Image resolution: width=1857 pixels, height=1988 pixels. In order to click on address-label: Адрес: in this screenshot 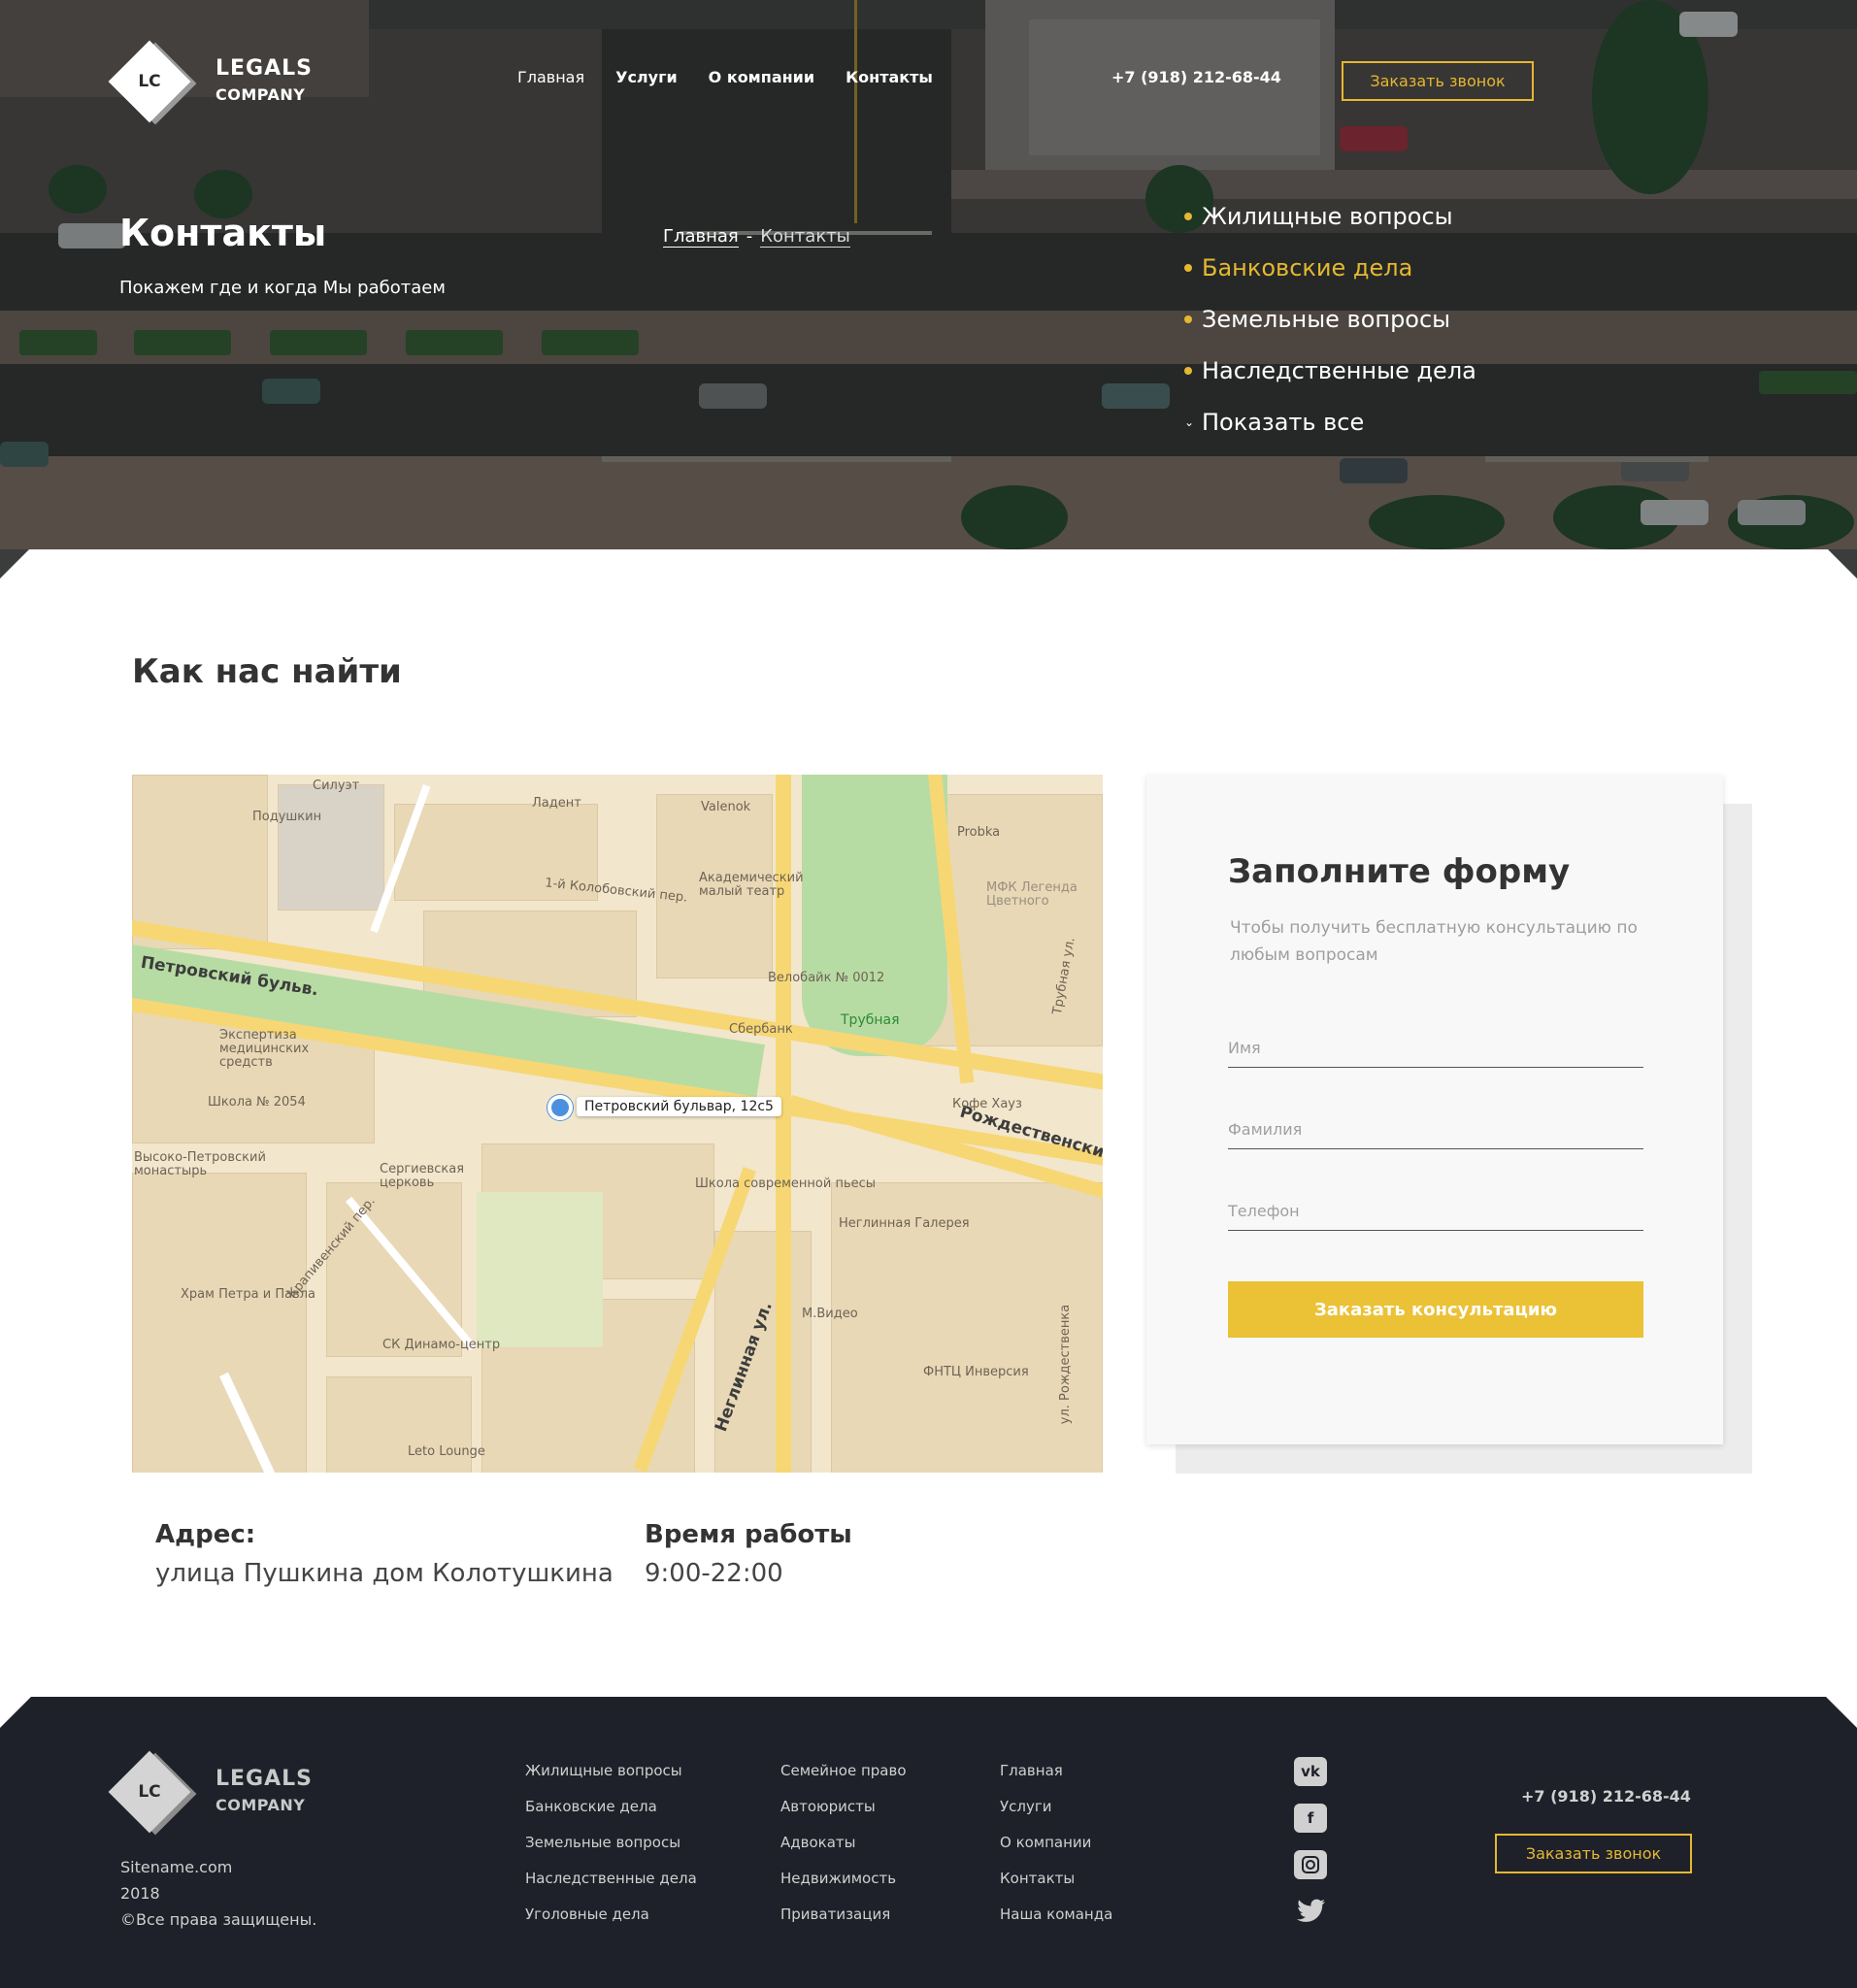, I will do `click(205, 1535)`.